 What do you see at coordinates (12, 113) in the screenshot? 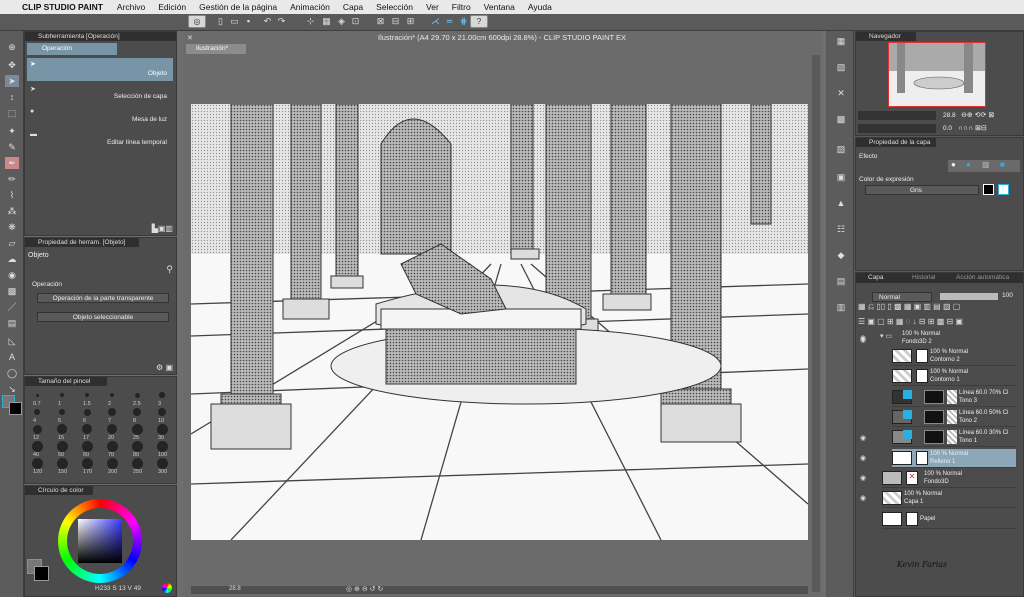
I see `selection-tool-icon: ⬚` at bounding box center [12, 113].